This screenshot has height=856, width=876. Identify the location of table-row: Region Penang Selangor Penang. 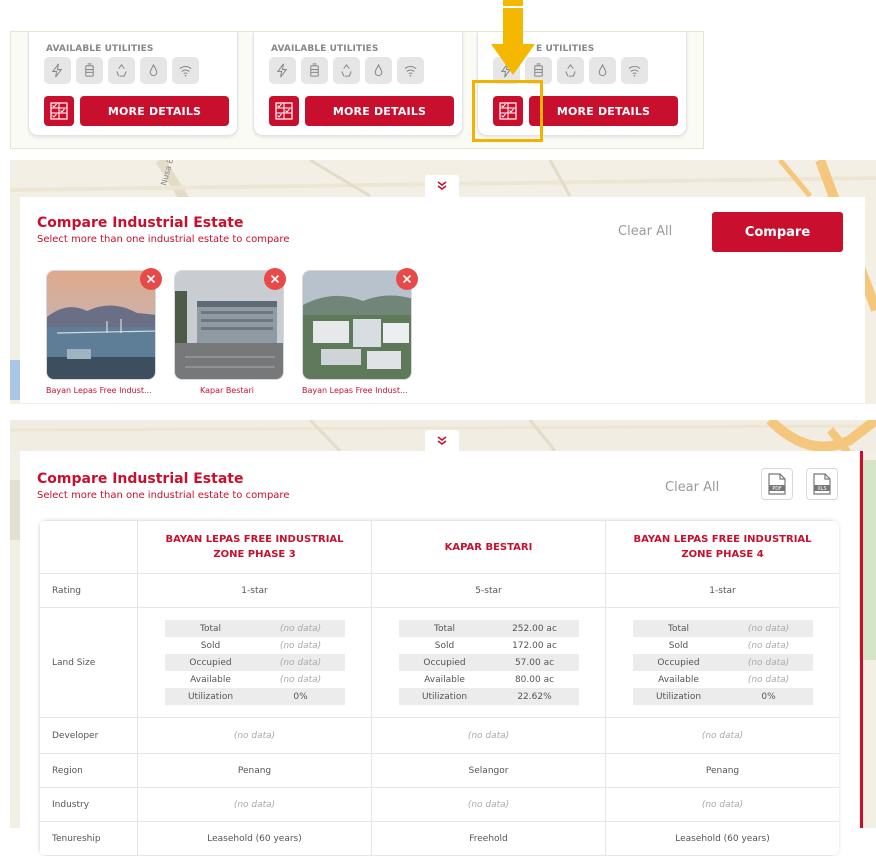
(439, 770).